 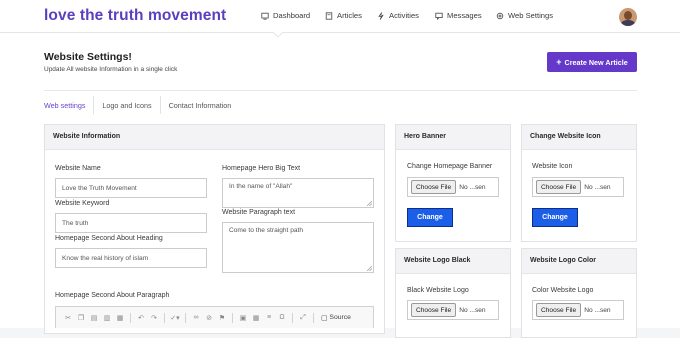 I want to click on hero-banner-change-button: Change, so click(x=430, y=217).